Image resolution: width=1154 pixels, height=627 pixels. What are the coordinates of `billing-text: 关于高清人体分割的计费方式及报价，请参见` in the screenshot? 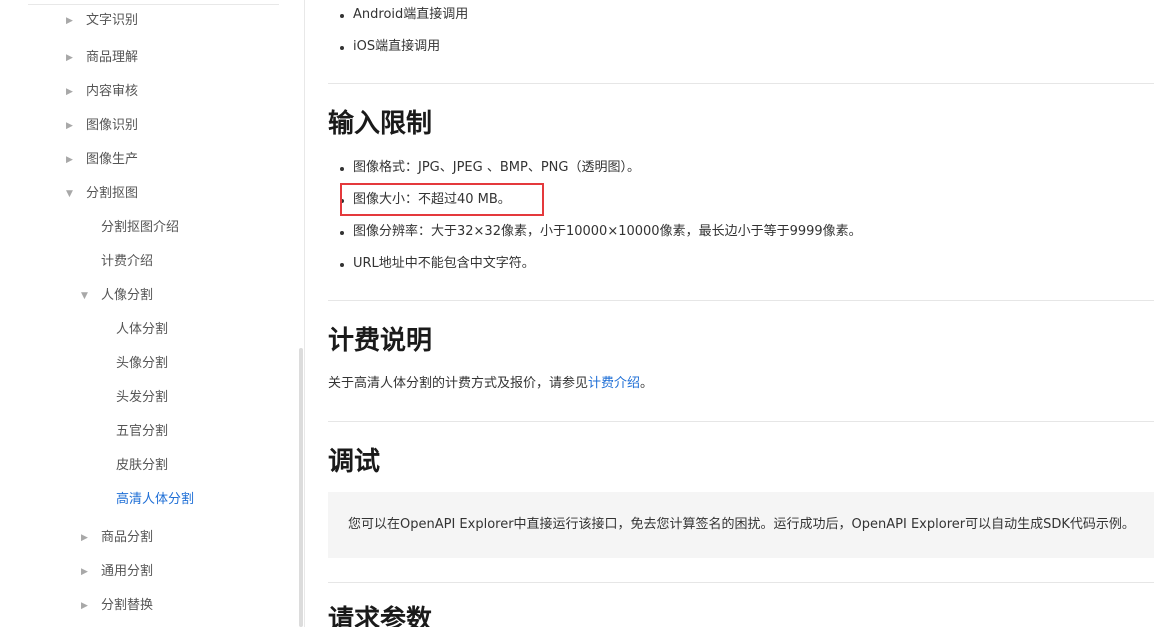 It's located at (458, 383).